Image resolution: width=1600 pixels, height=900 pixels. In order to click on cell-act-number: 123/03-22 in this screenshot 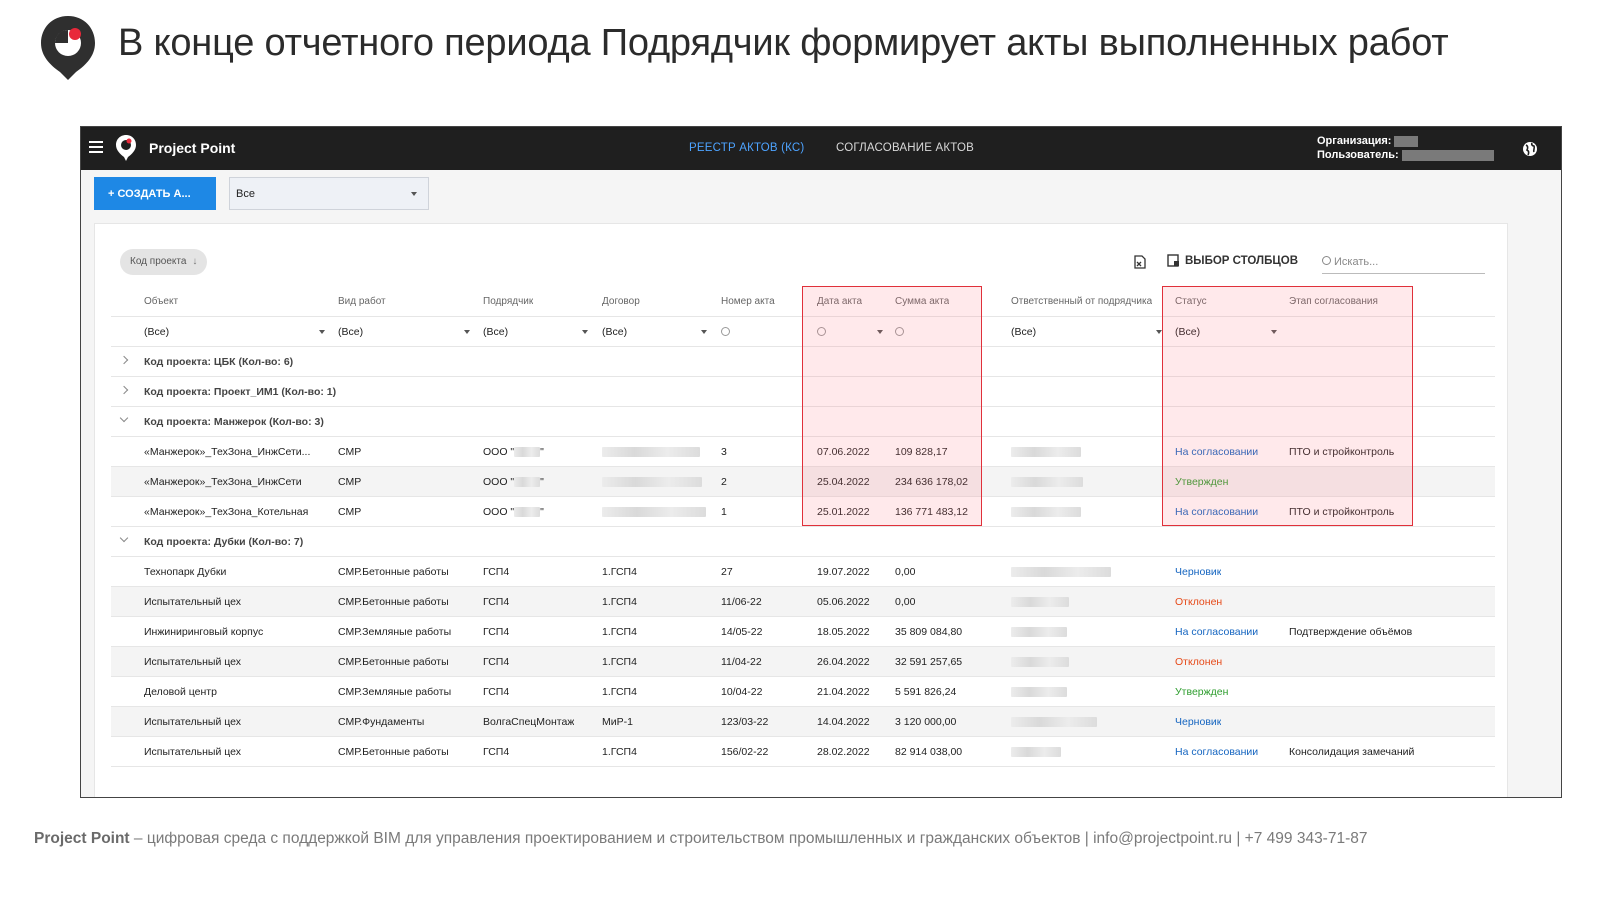, I will do `click(745, 721)`.